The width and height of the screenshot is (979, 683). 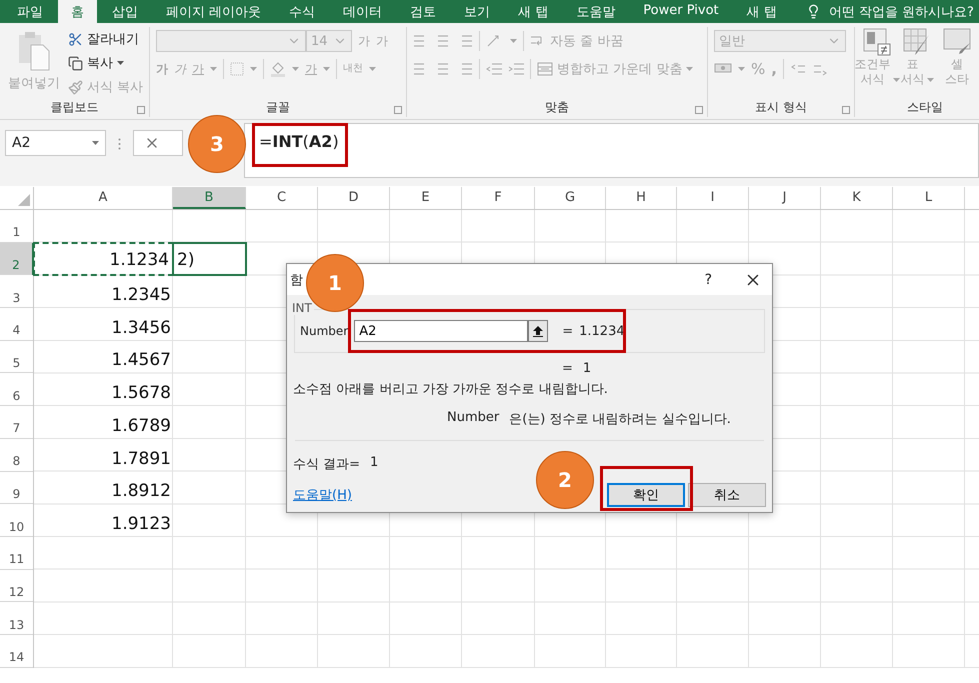 What do you see at coordinates (75, 87) in the screenshot?
I see `paintbrush-icon` at bounding box center [75, 87].